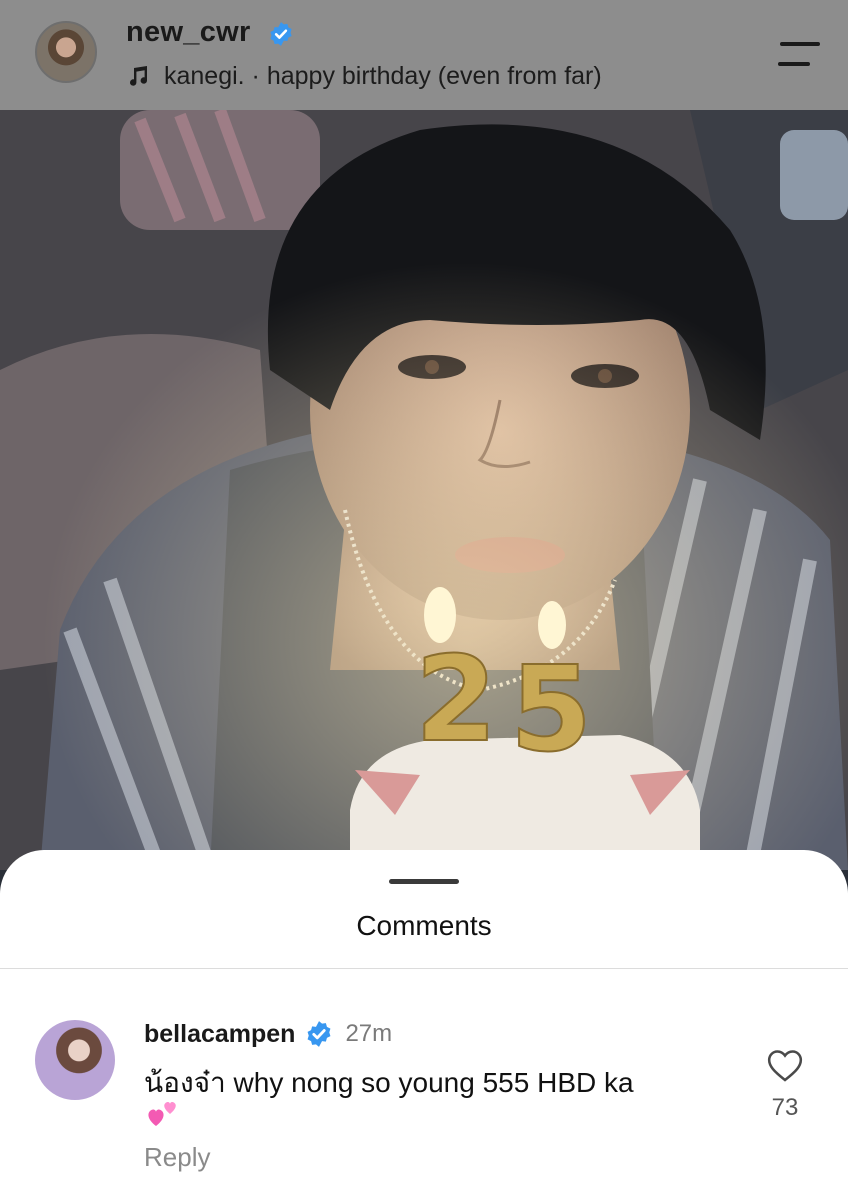 The image size is (848, 1200). I want to click on music-track-label: kanegi. · happy birthday (even from far), so click(383, 75).